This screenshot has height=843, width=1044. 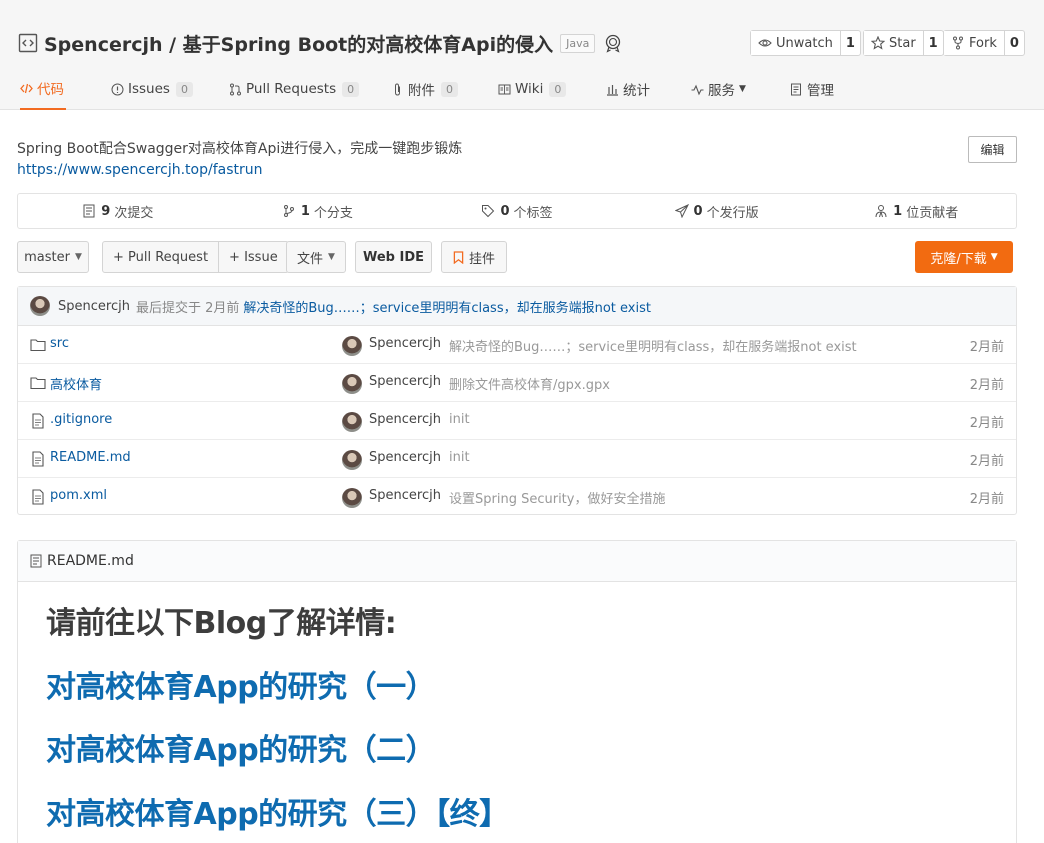 What do you see at coordinates (241, 747) in the screenshot?
I see `readme-blog-link: 对高校体育App的研究（二）` at bounding box center [241, 747].